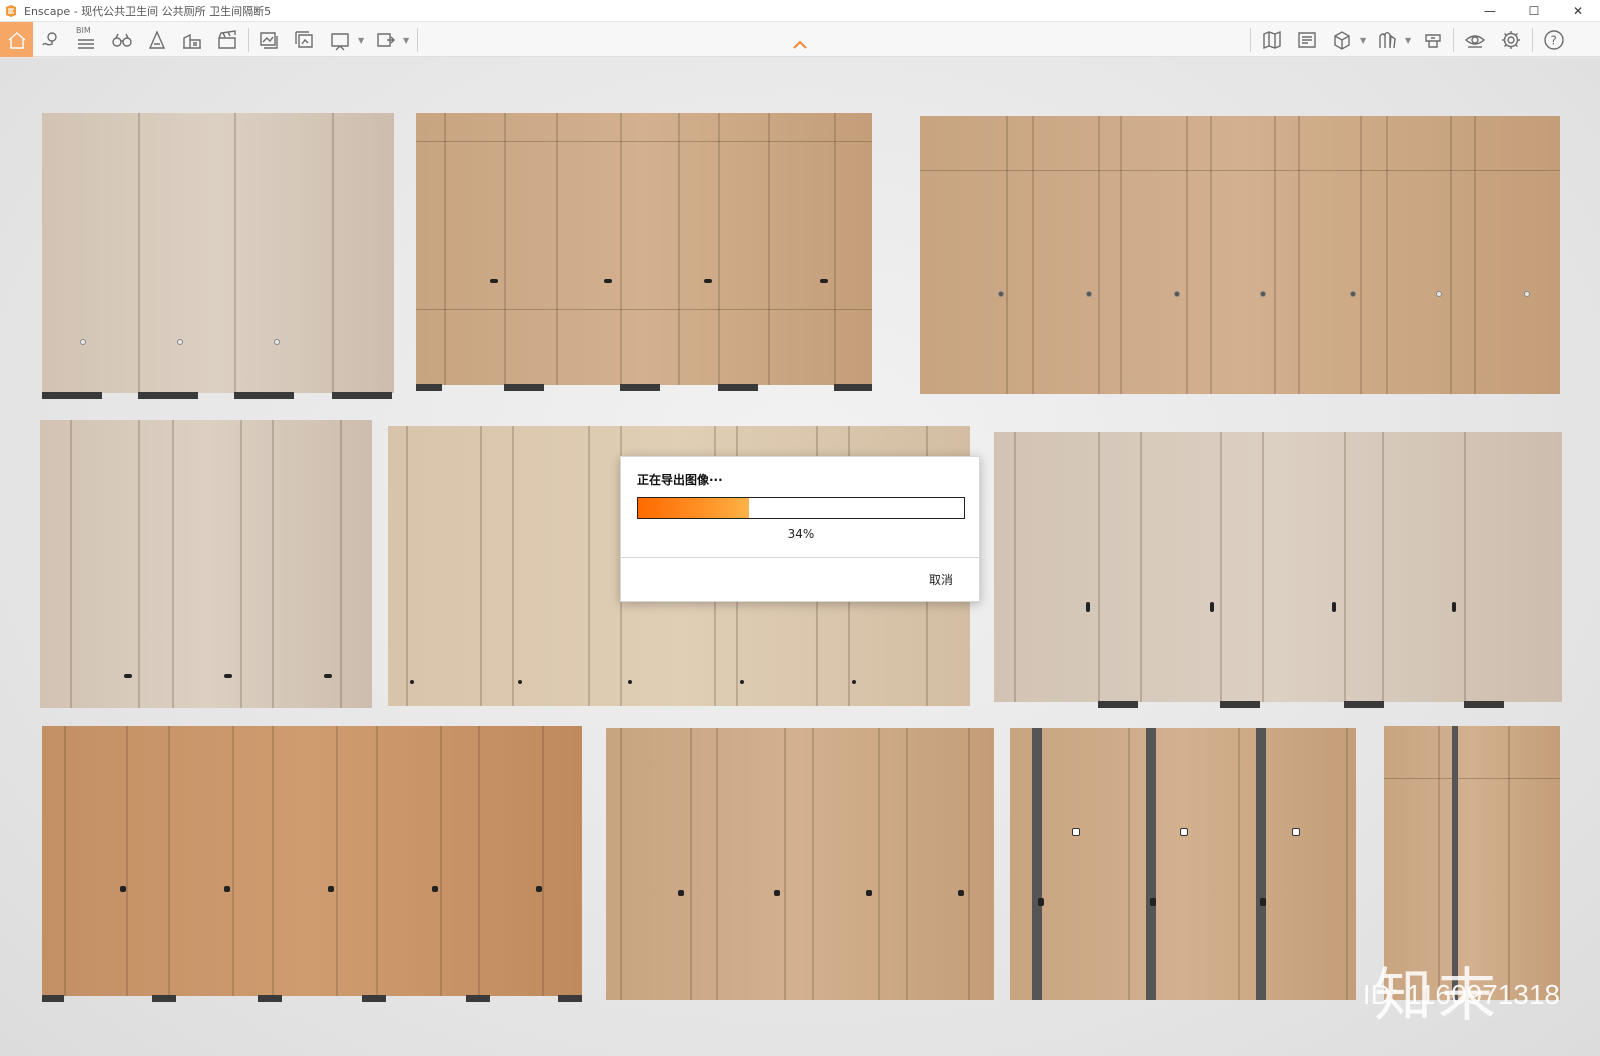 The height and width of the screenshot is (1056, 1600). Describe the element at coordinates (1490, 11) in the screenshot. I see `minimize-button: —` at that location.